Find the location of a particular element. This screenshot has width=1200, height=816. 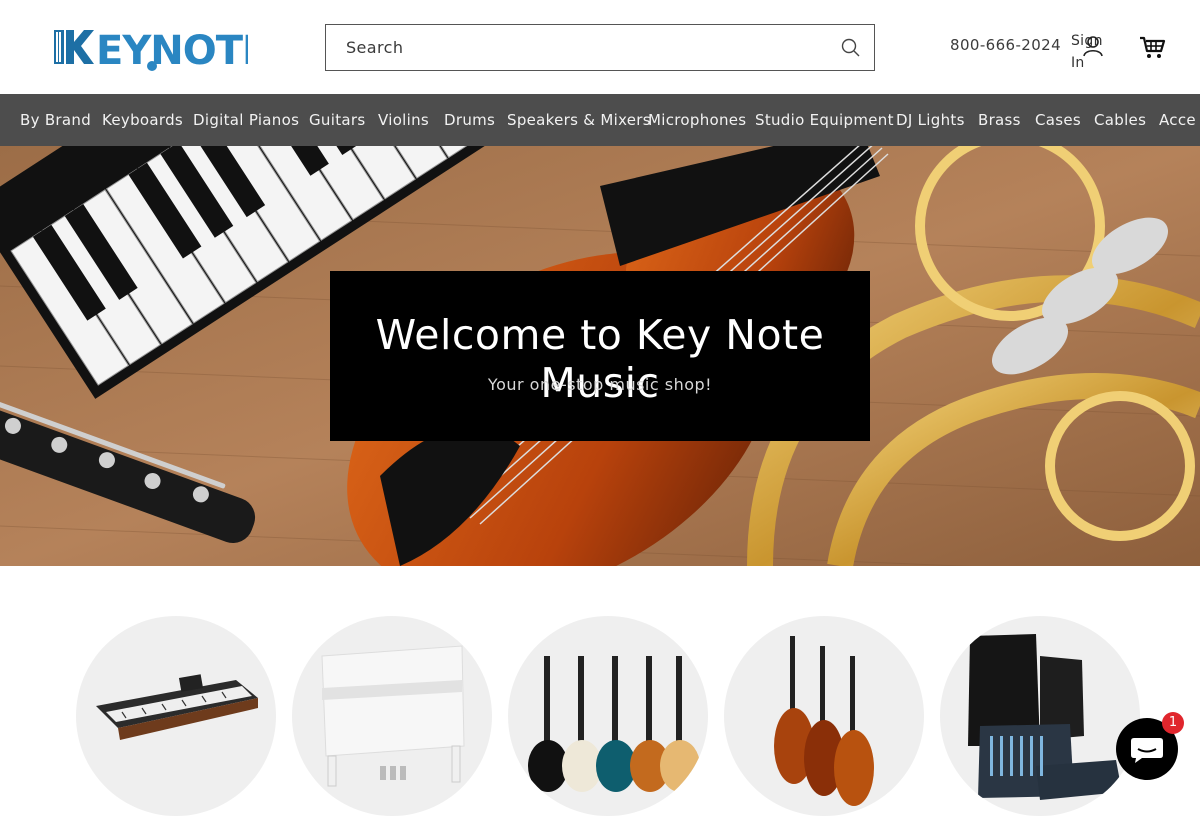

nav-item-microphones: Microphones is located at coordinates (697, 120).